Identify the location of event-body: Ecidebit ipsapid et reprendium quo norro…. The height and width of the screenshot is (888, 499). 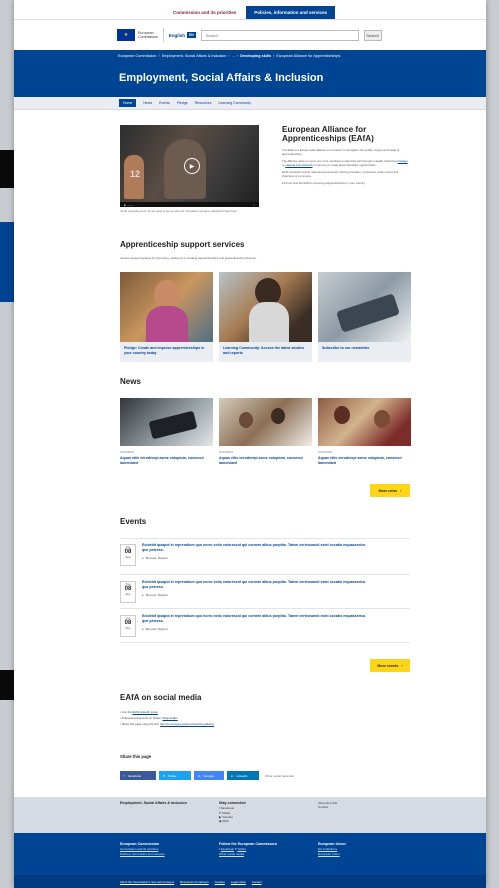
(257, 626).